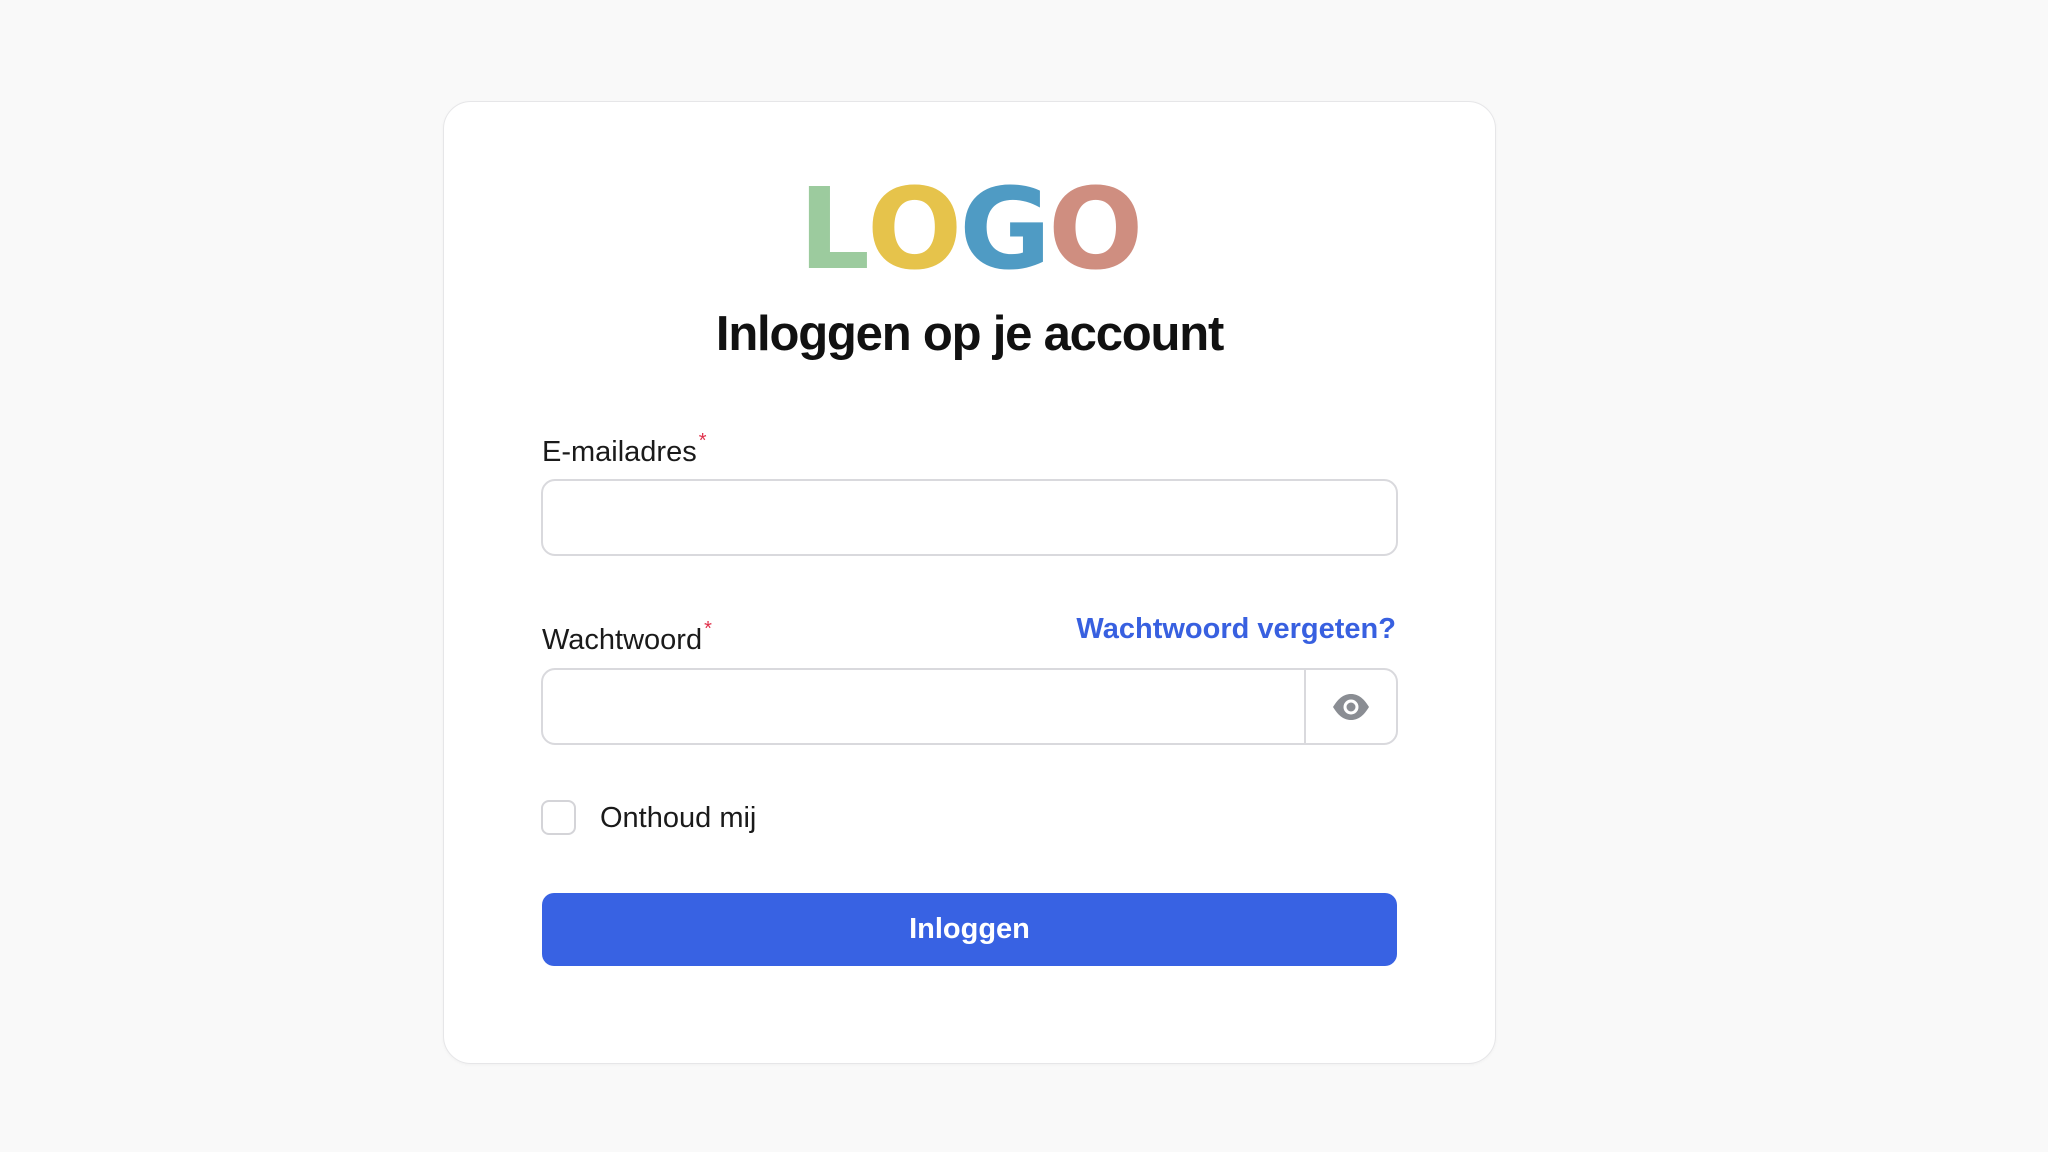 Image resolution: width=2048 pixels, height=1152 pixels. Describe the element at coordinates (619, 452) in the screenshot. I see `email-label-text: E-mailadres` at that location.